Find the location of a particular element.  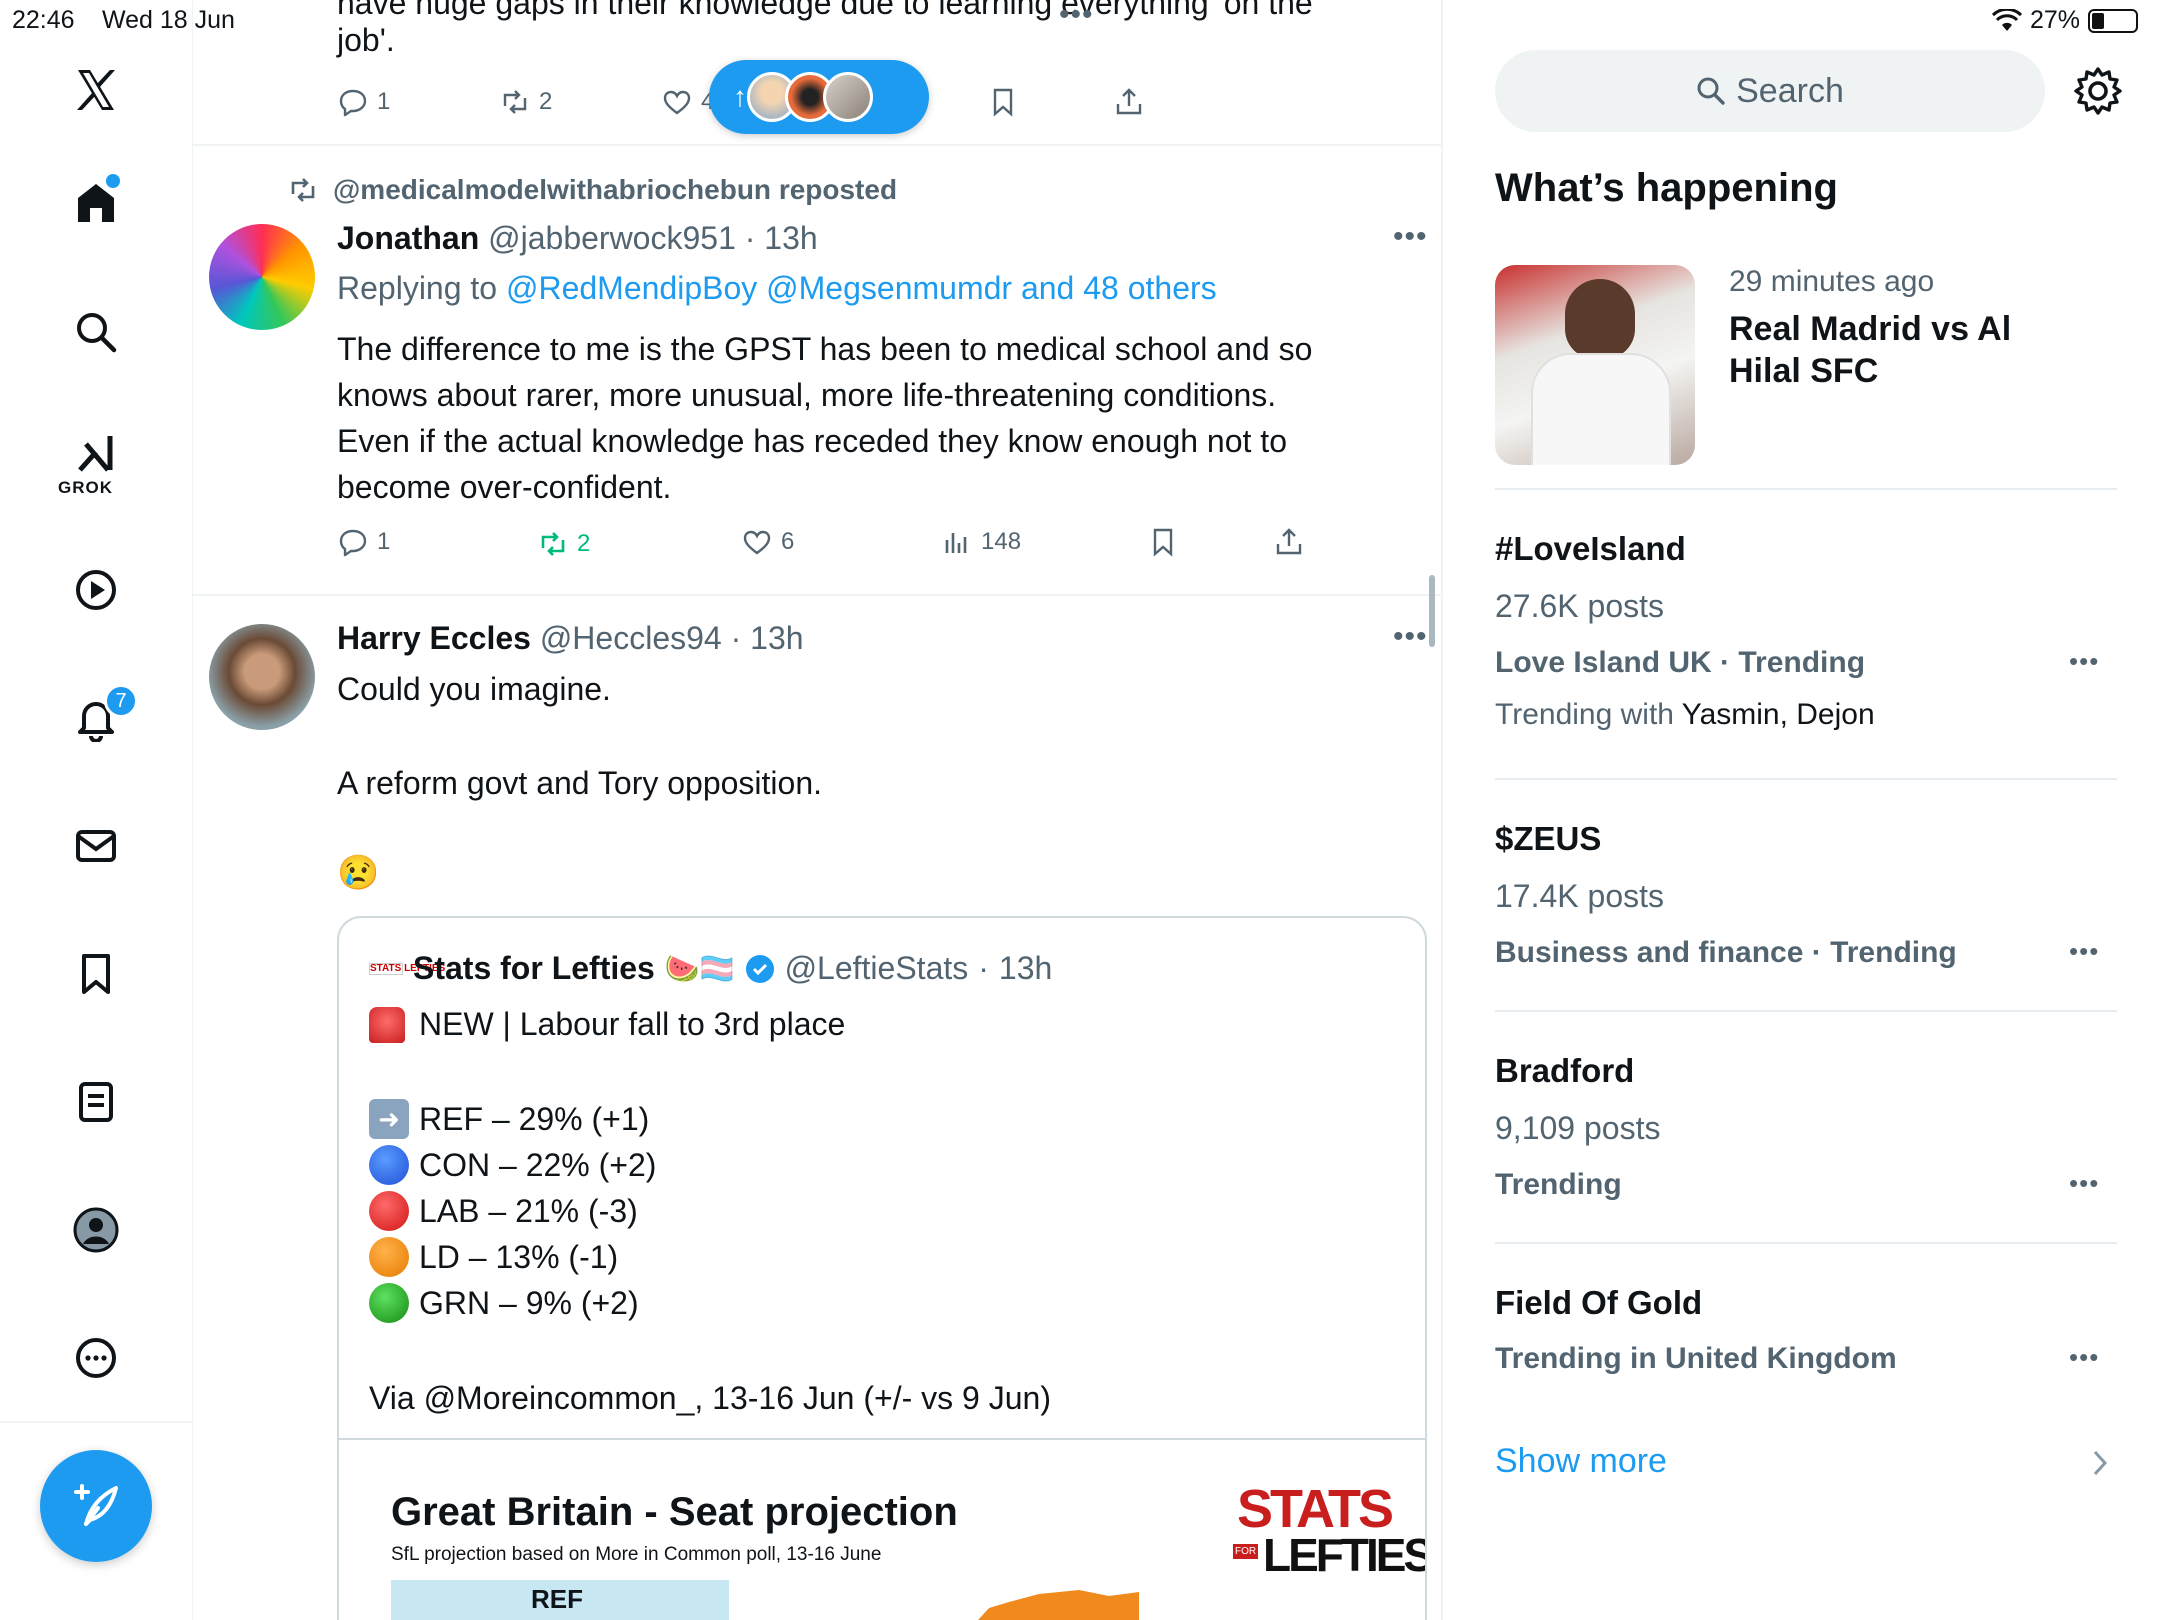

search-input: Search is located at coordinates (1770, 91).